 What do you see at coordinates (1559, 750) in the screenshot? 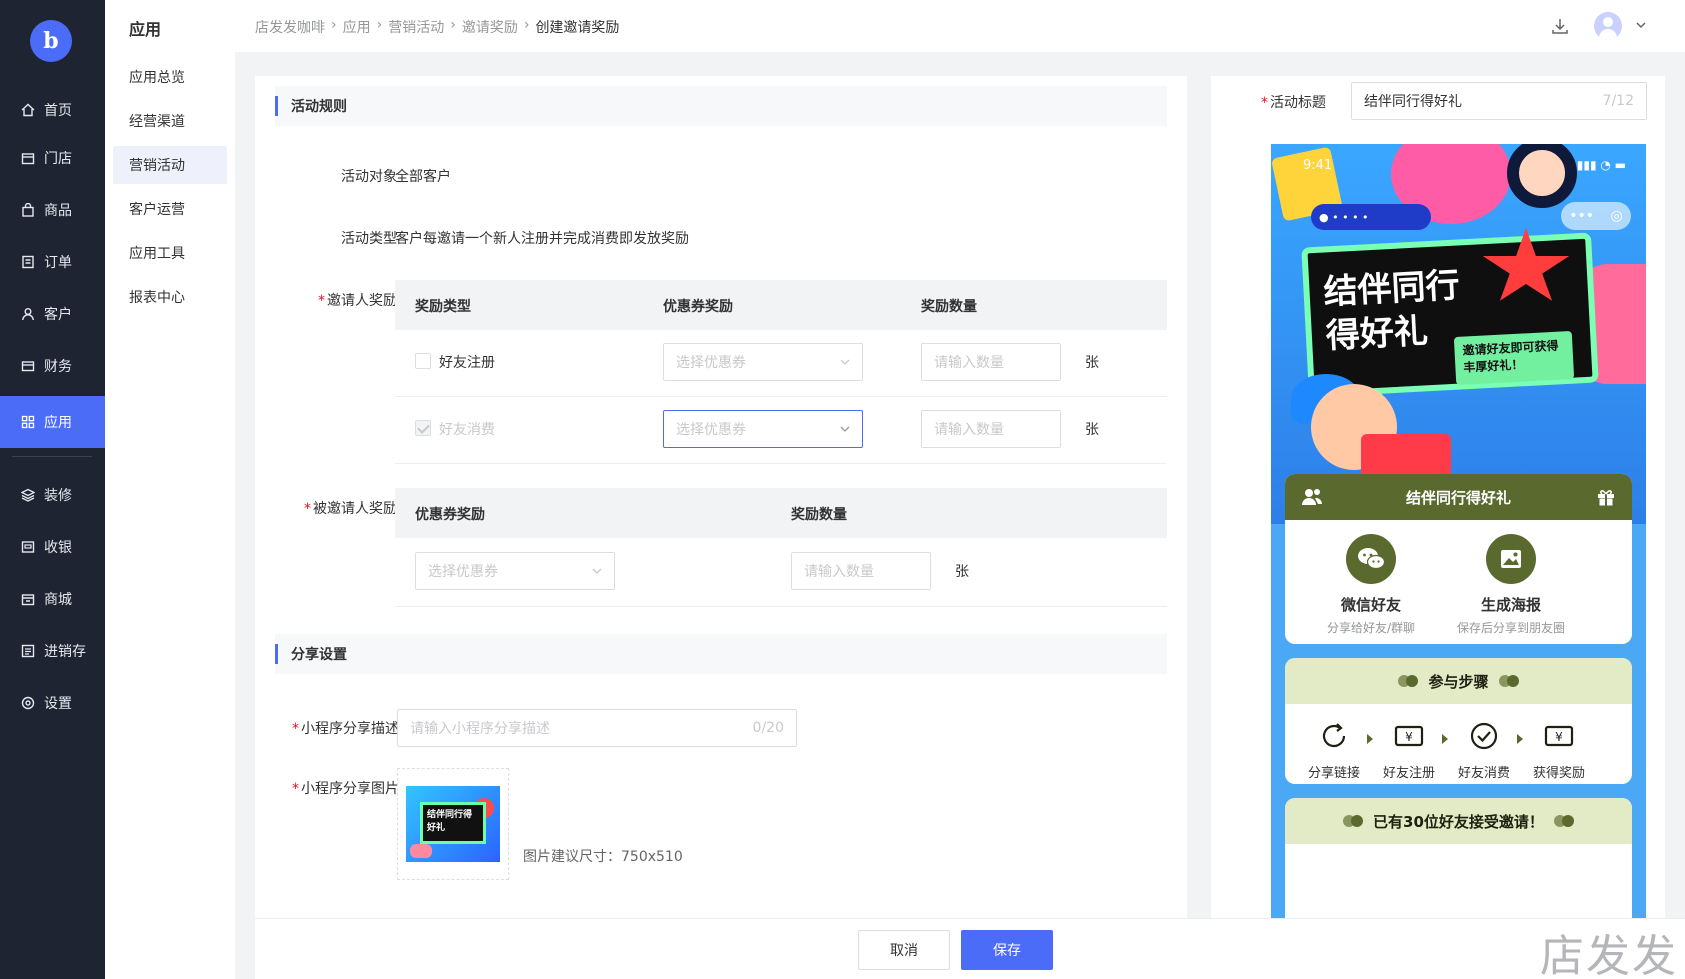
I see `step-get-reward: ¥ 获得奖励` at bounding box center [1559, 750].